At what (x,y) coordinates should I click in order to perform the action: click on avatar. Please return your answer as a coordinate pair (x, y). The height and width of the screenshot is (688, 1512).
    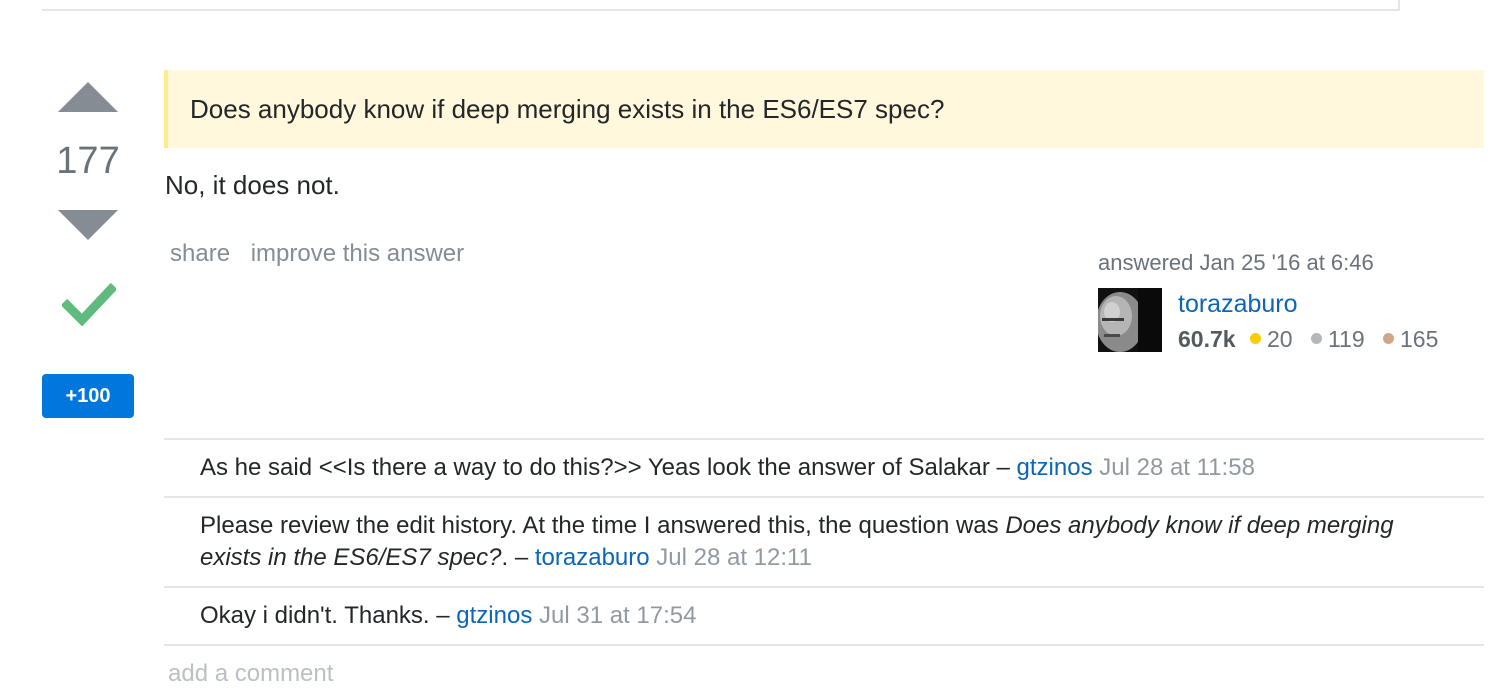
    Looking at the image, I should click on (1130, 320).